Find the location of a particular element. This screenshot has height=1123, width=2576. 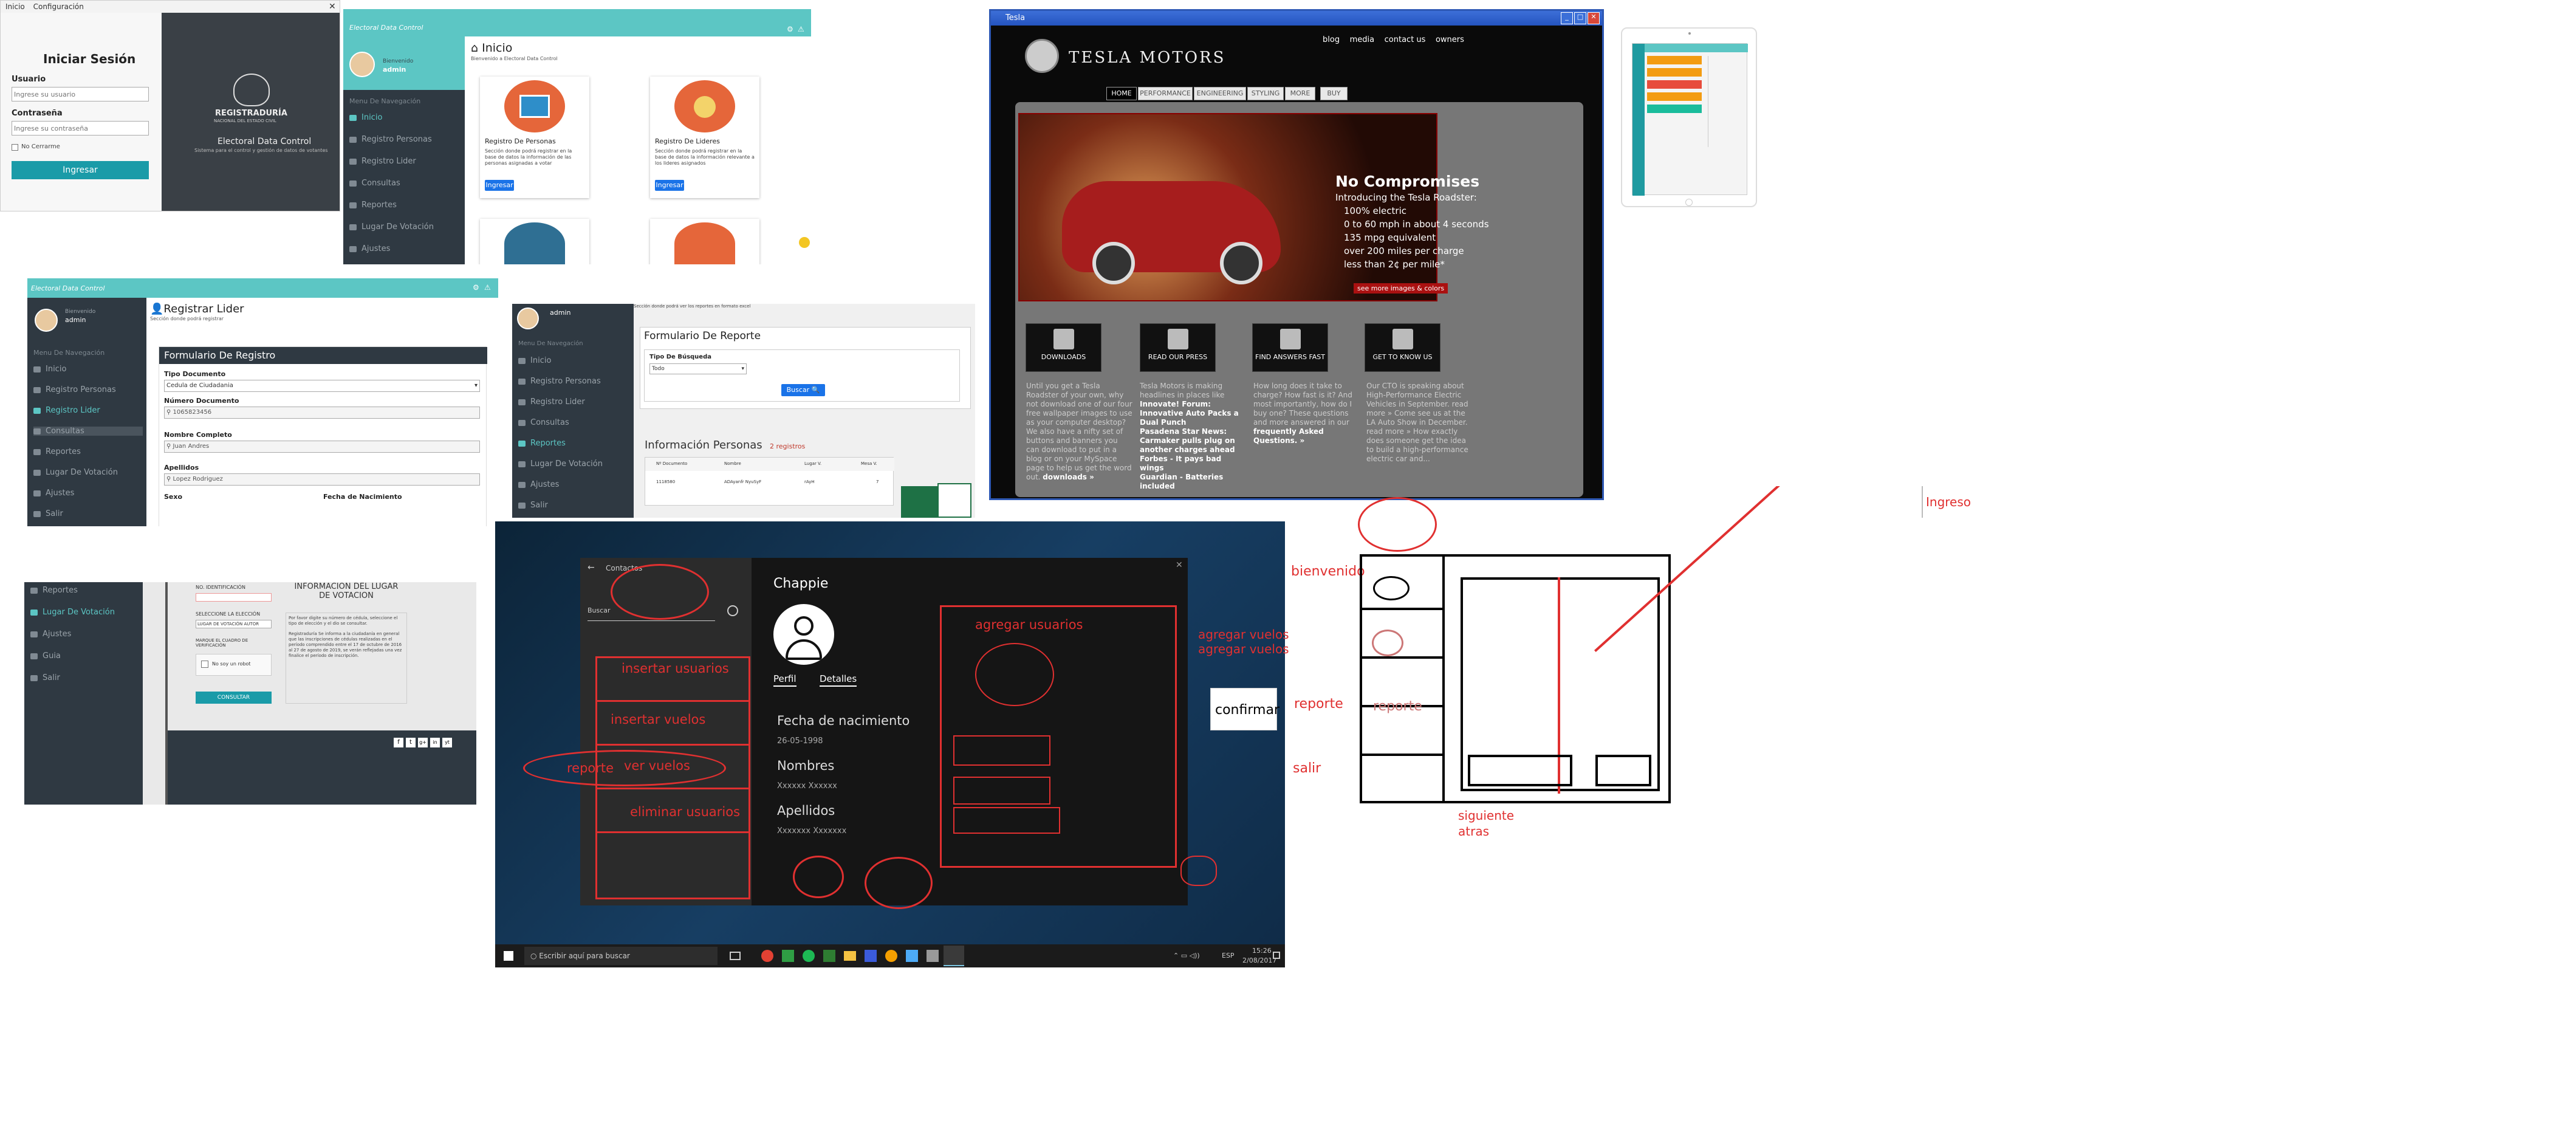

taskview-icon is located at coordinates (735, 956).